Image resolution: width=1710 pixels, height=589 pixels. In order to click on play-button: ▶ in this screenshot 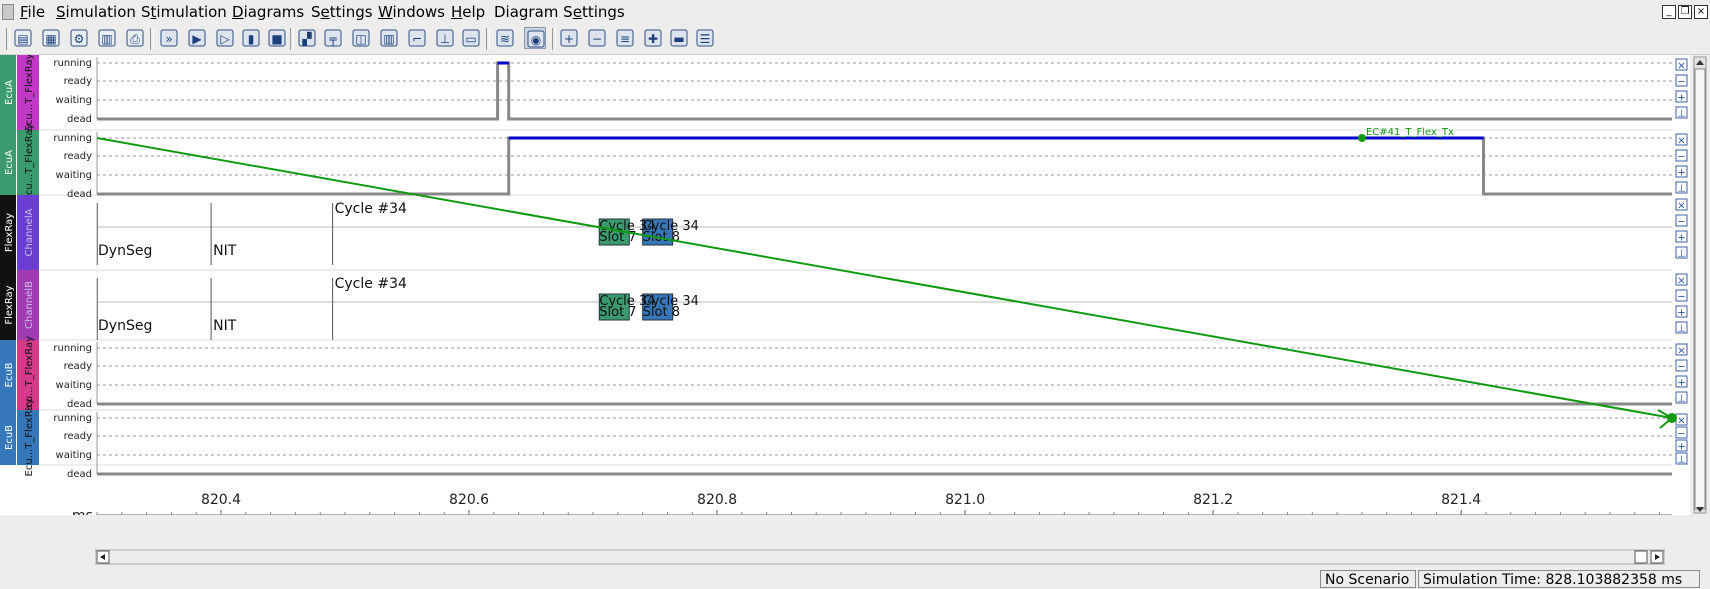, I will do `click(197, 38)`.